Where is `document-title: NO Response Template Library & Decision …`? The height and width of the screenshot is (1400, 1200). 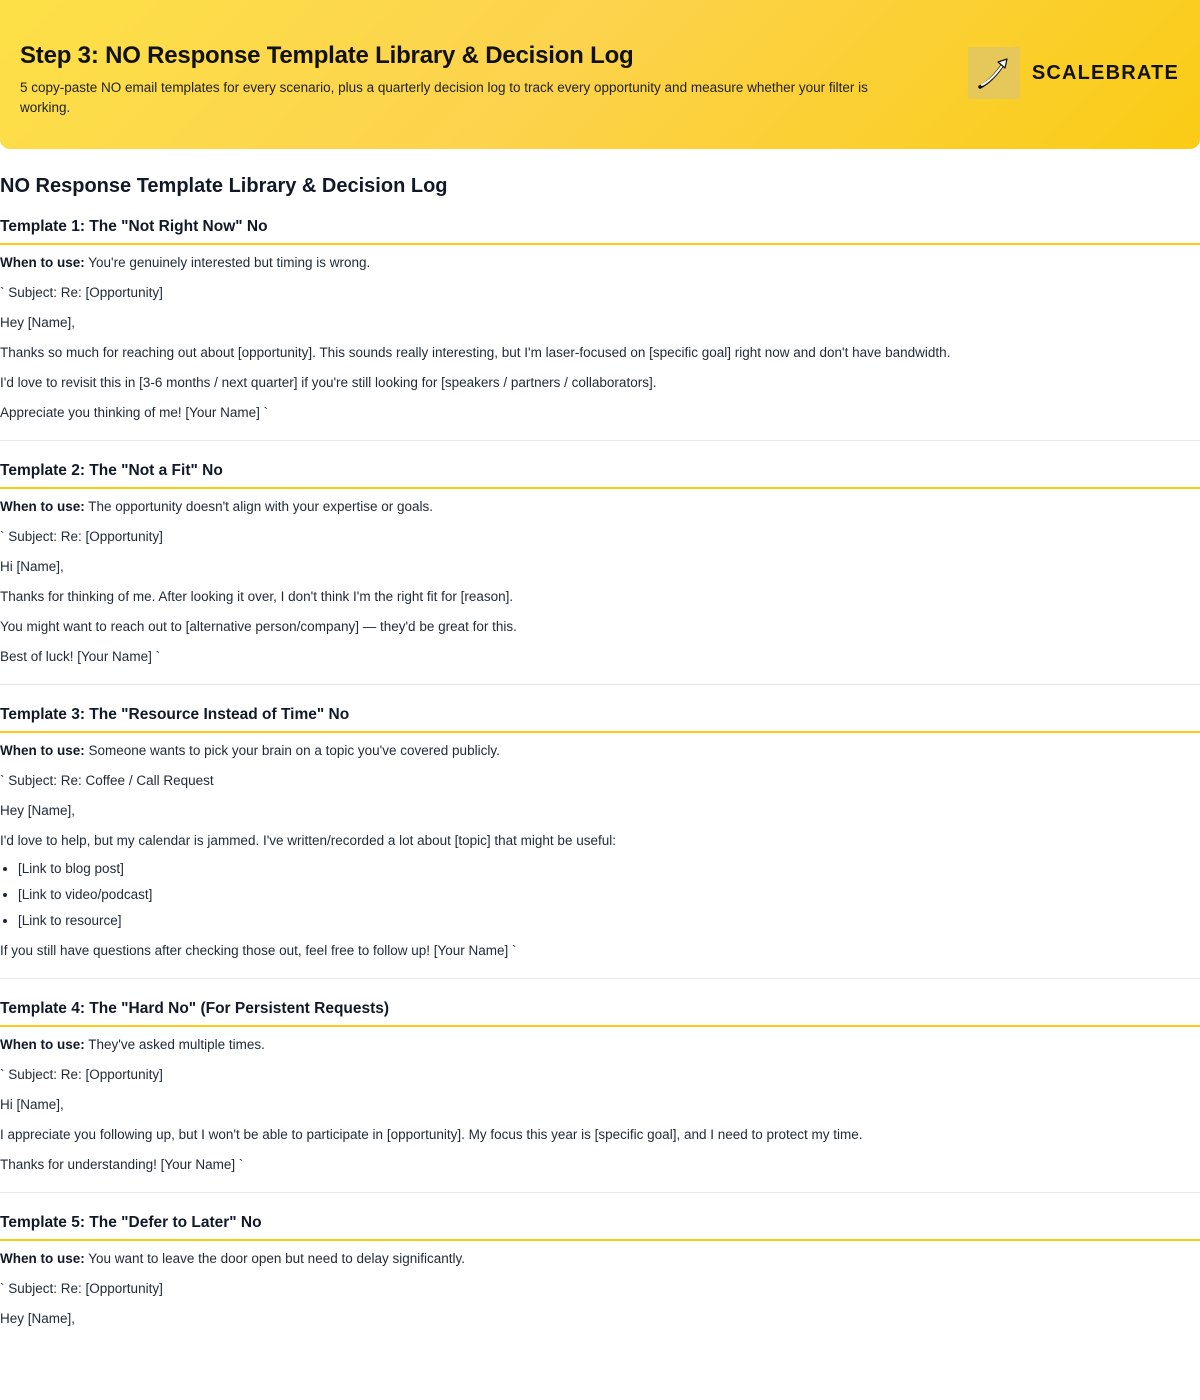
document-title: NO Response Template Library & Decision … is located at coordinates (224, 186).